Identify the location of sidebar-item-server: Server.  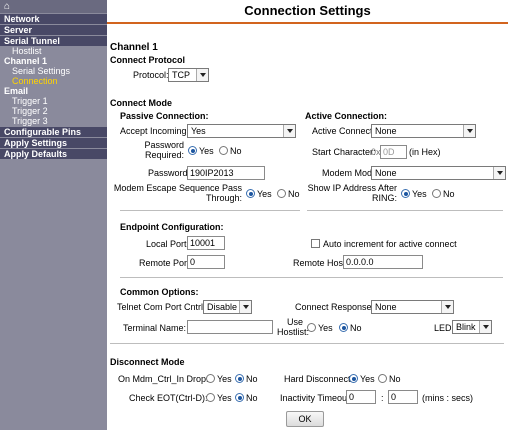
(53, 29).